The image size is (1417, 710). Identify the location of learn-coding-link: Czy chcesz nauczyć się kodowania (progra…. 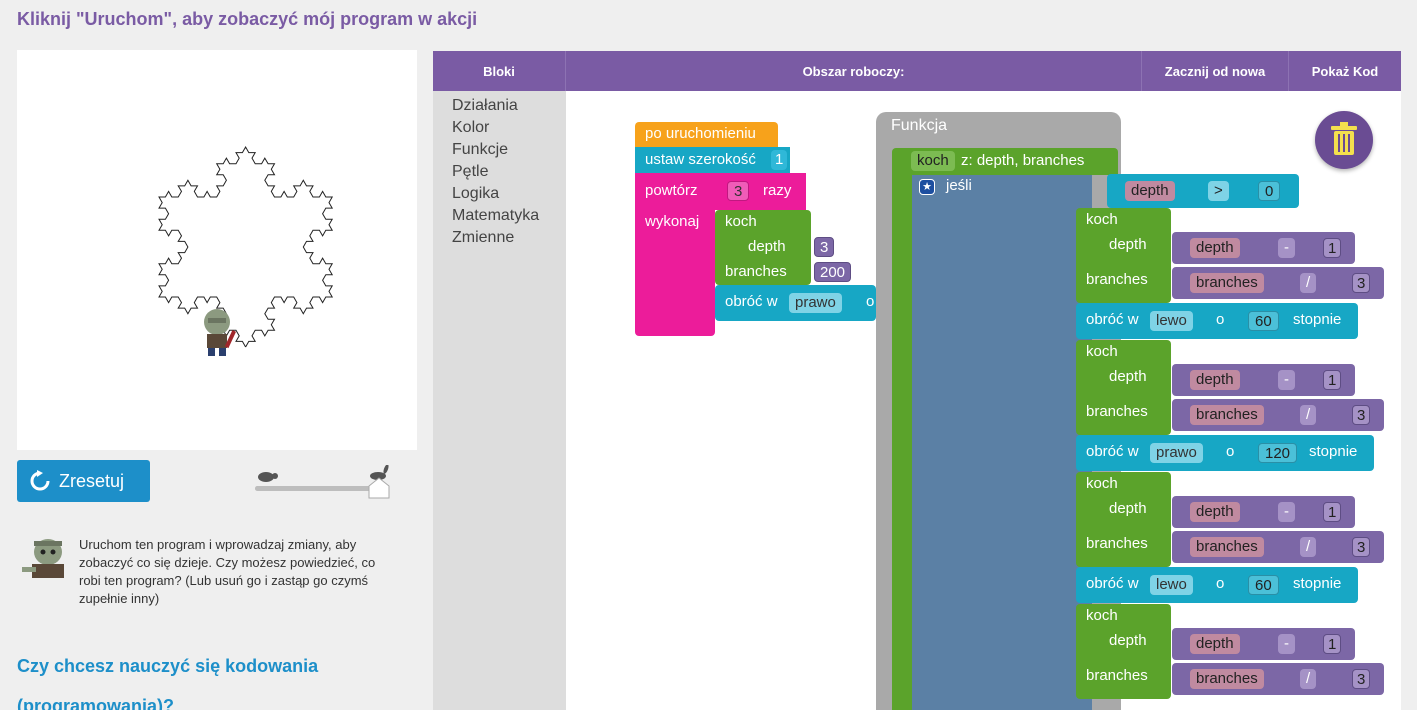
(197, 678).